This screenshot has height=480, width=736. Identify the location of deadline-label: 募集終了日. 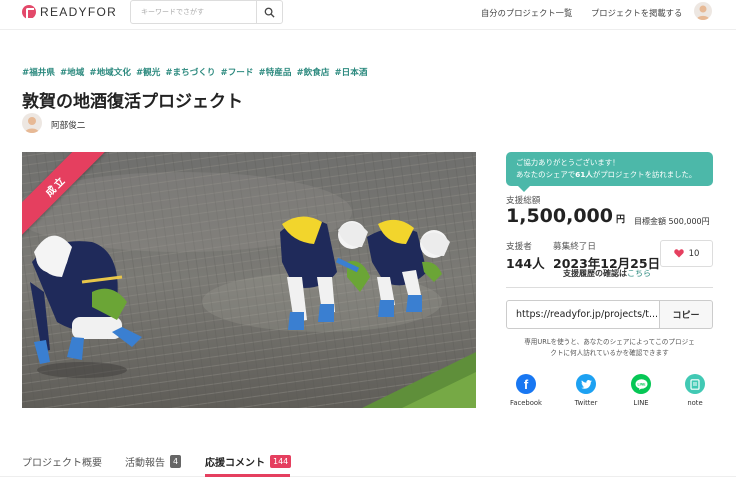
(574, 247).